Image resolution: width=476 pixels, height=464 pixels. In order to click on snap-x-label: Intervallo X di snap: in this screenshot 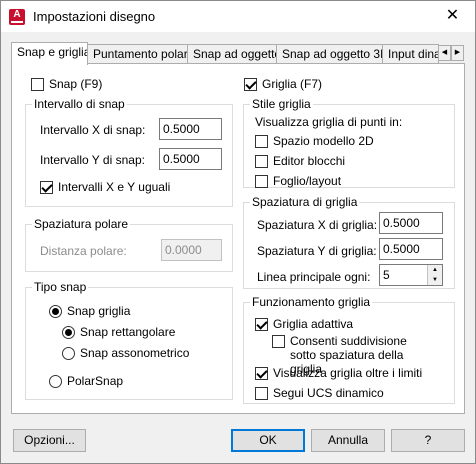, I will do `click(93, 130)`.